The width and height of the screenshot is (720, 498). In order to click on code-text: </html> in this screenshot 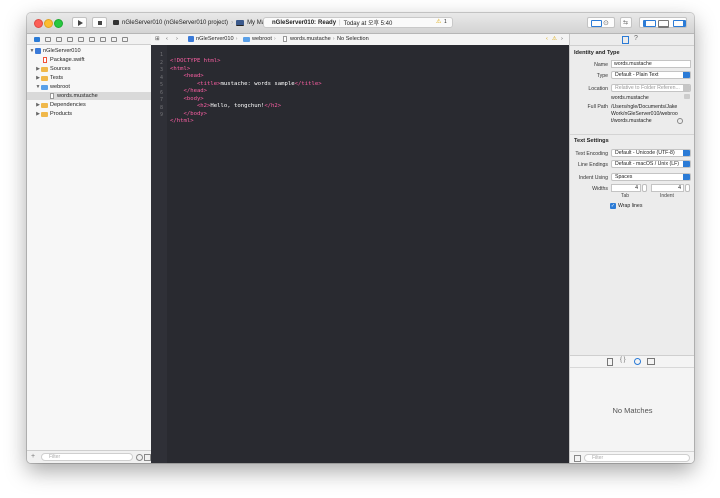, I will do `click(182, 121)`.